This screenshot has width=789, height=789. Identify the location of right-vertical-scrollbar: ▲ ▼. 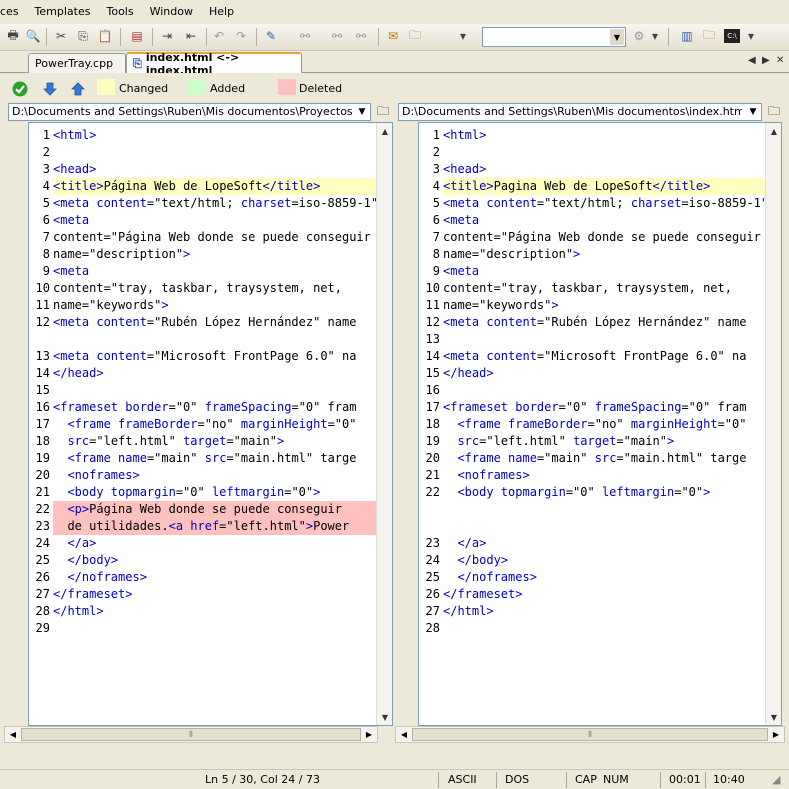
(773, 424).